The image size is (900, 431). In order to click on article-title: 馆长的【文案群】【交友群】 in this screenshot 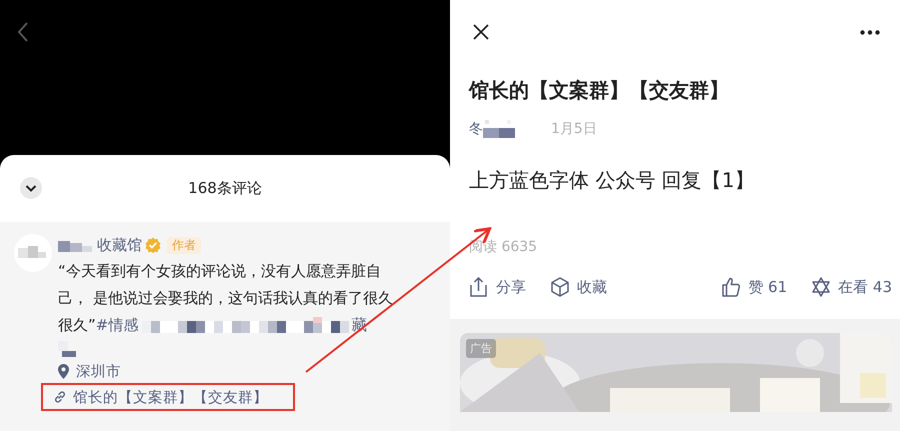, I will do `click(599, 90)`.